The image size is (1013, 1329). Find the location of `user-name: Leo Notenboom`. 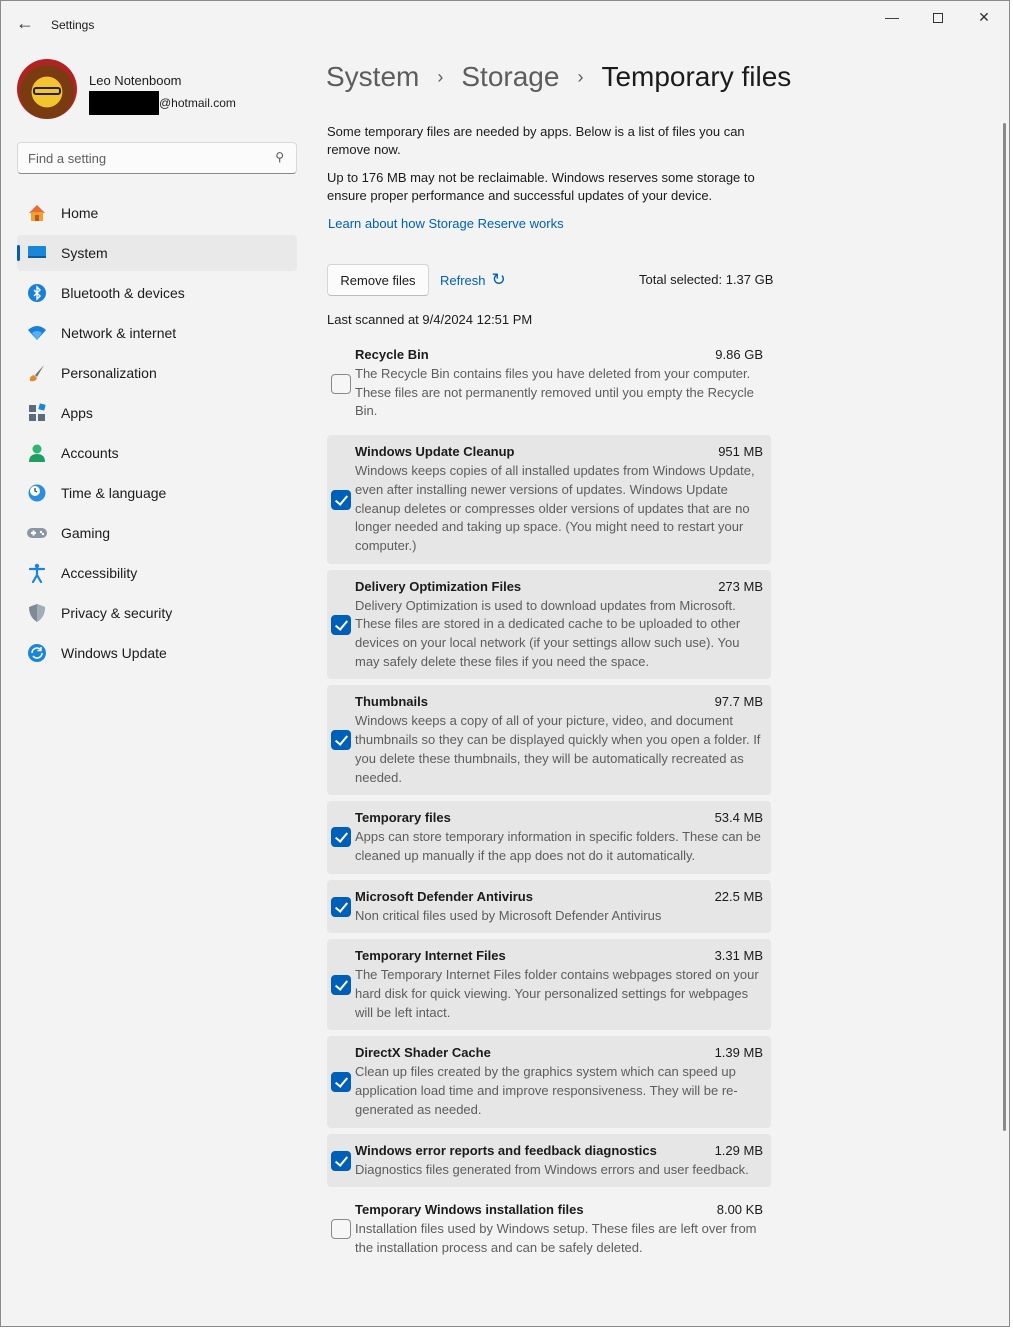

user-name: Leo Notenboom is located at coordinates (135, 80).